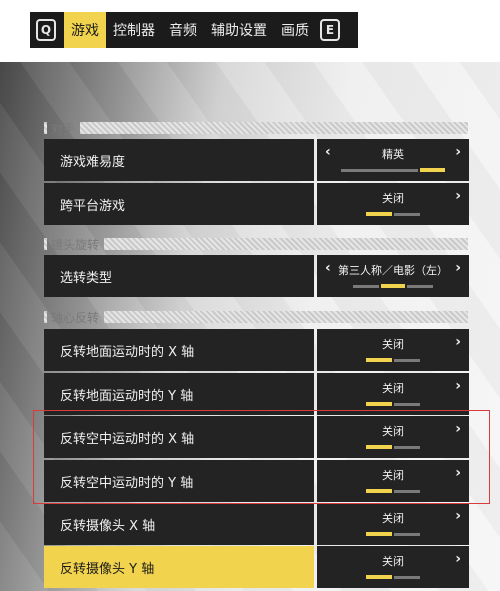 The image size is (500, 591). What do you see at coordinates (75, 244) in the screenshot?
I see `section-label: 镜头旋转` at bounding box center [75, 244].